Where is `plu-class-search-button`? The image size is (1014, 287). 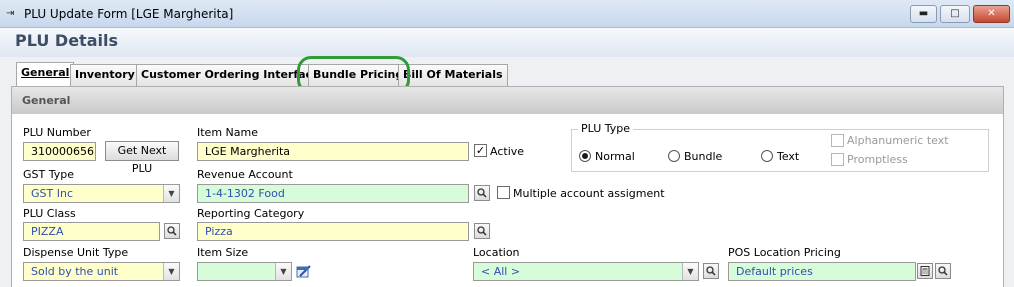 plu-class-search-button is located at coordinates (172, 231).